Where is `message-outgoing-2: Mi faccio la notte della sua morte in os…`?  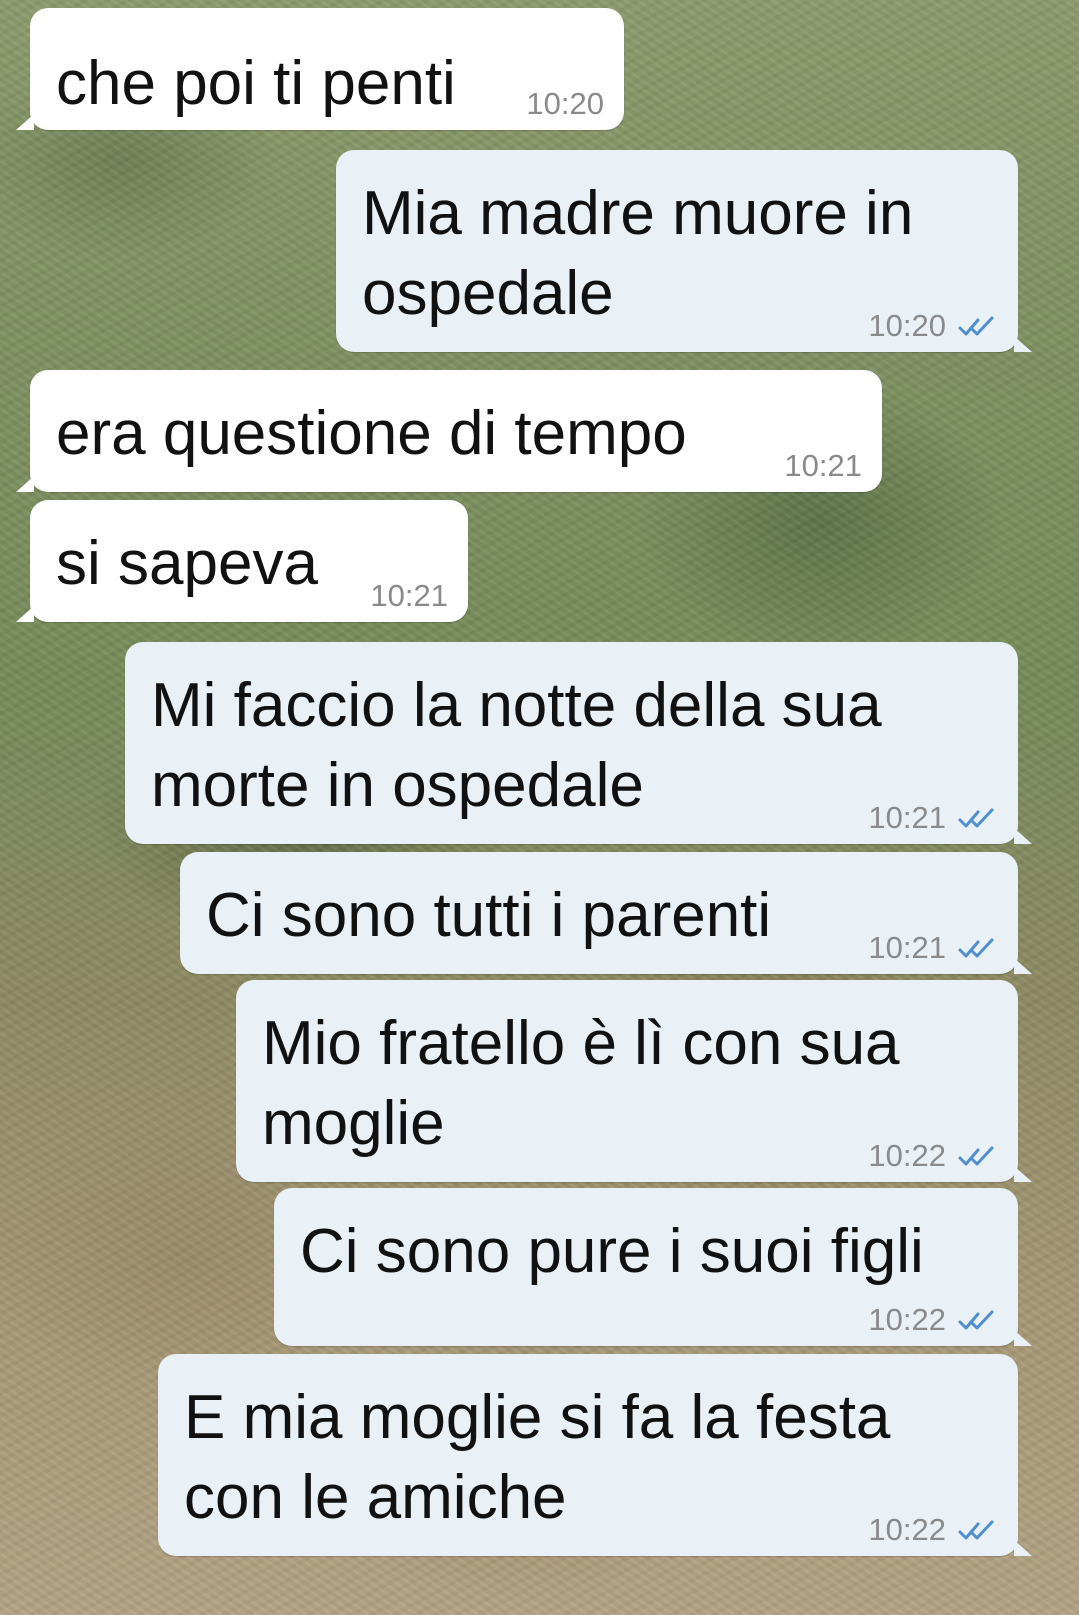 message-outgoing-2: Mi faccio la notte della sua morte in os… is located at coordinates (578, 743).